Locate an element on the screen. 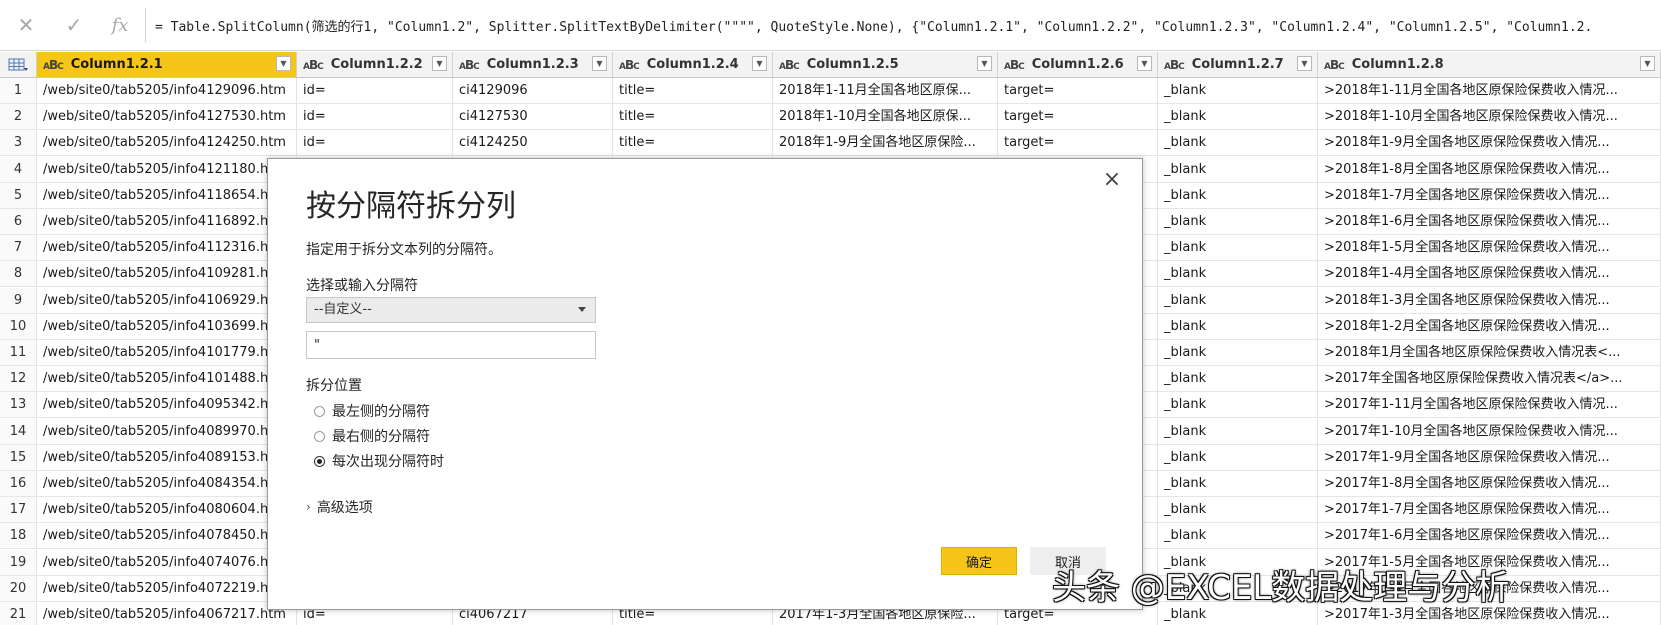 The width and height of the screenshot is (1661, 625). custom-separator-input is located at coordinates (451, 345).